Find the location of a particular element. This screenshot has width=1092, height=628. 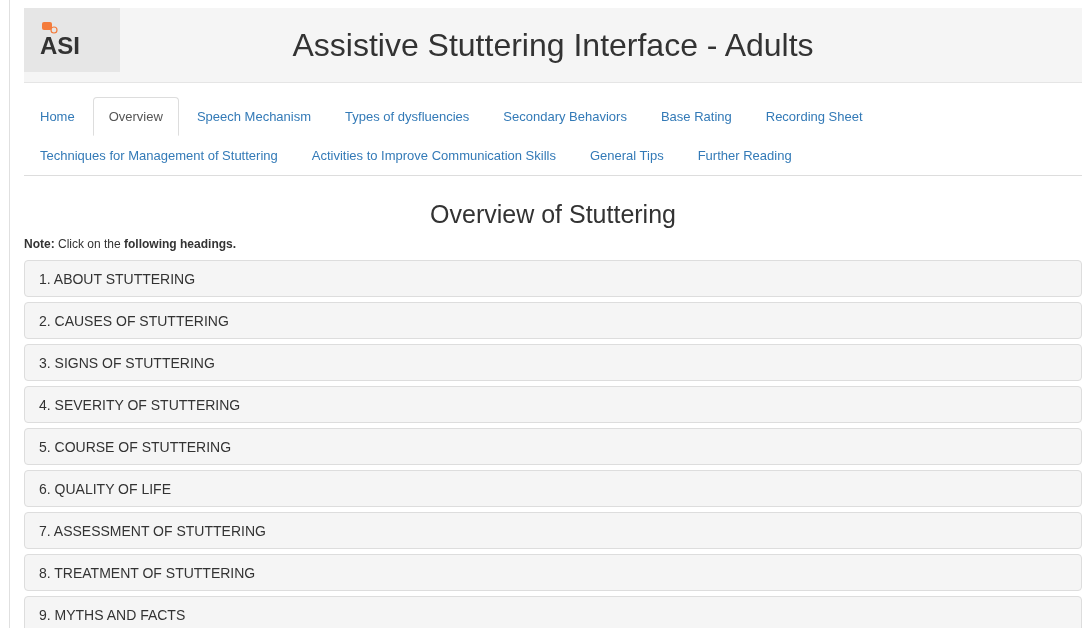

nav-tab: General Tips is located at coordinates (626, 155).